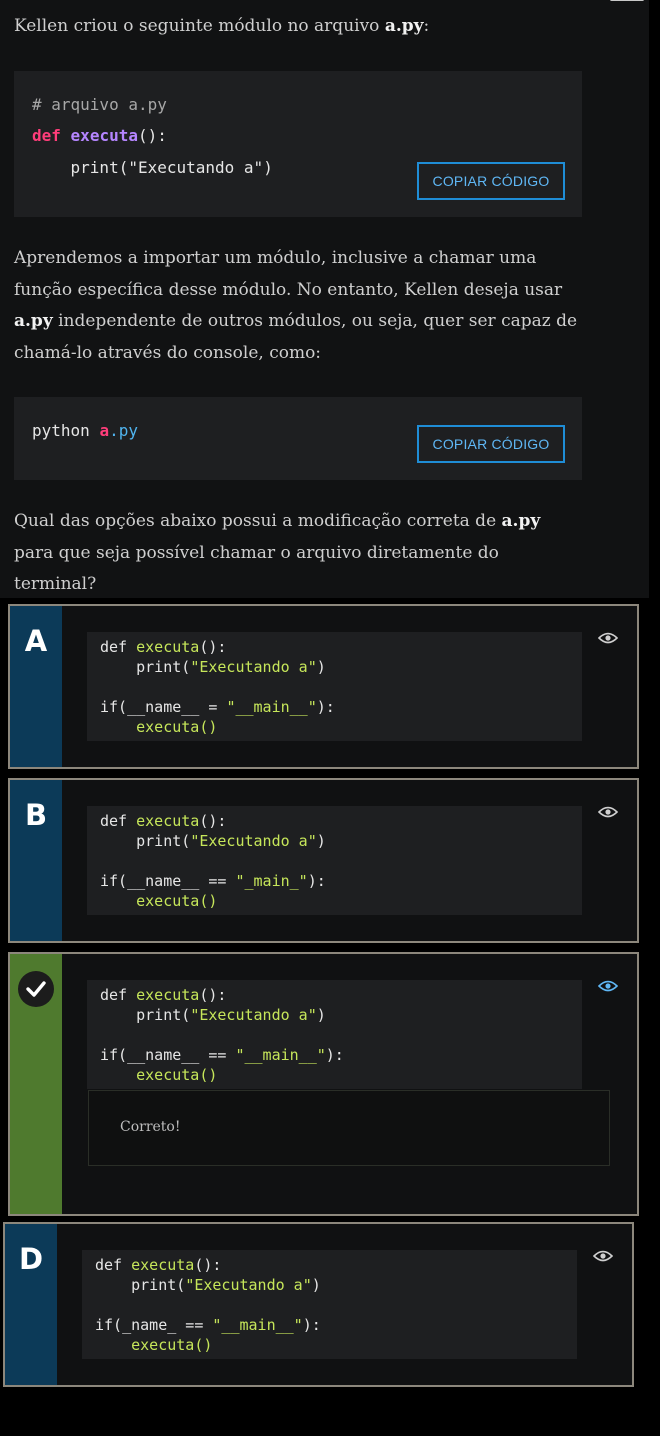 The height and width of the screenshot is (1436, 660). I want to click on alternative-letter-correct, so click(36, 1084).